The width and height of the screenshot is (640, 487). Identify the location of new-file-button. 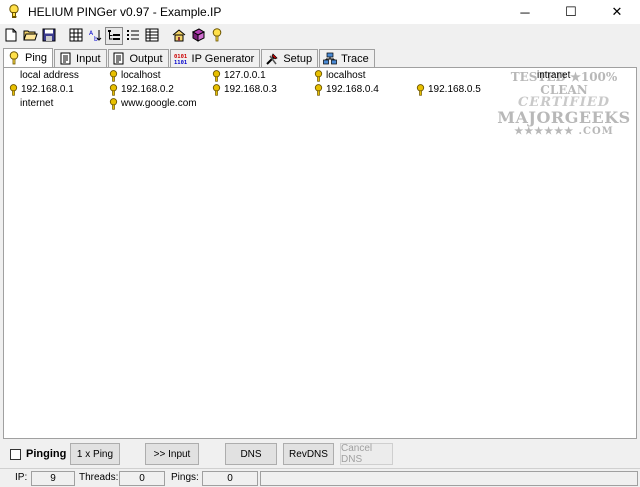
(11, 36).